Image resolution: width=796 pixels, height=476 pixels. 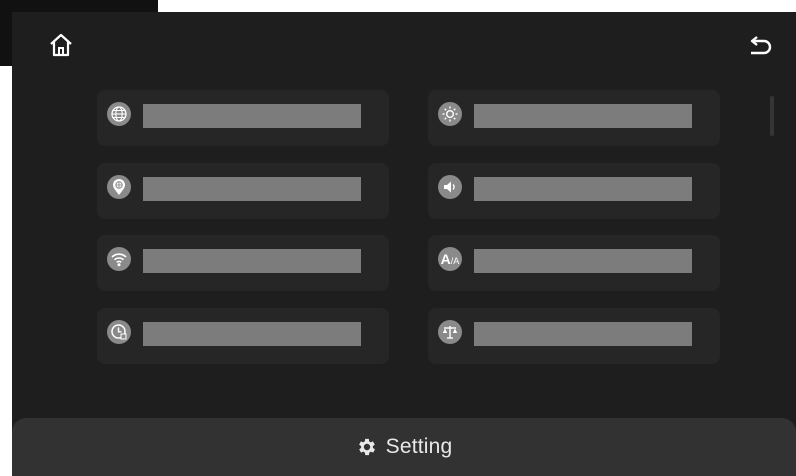 I want to click on setting-tile-font-size: A/A, so click(x=574, y=263).